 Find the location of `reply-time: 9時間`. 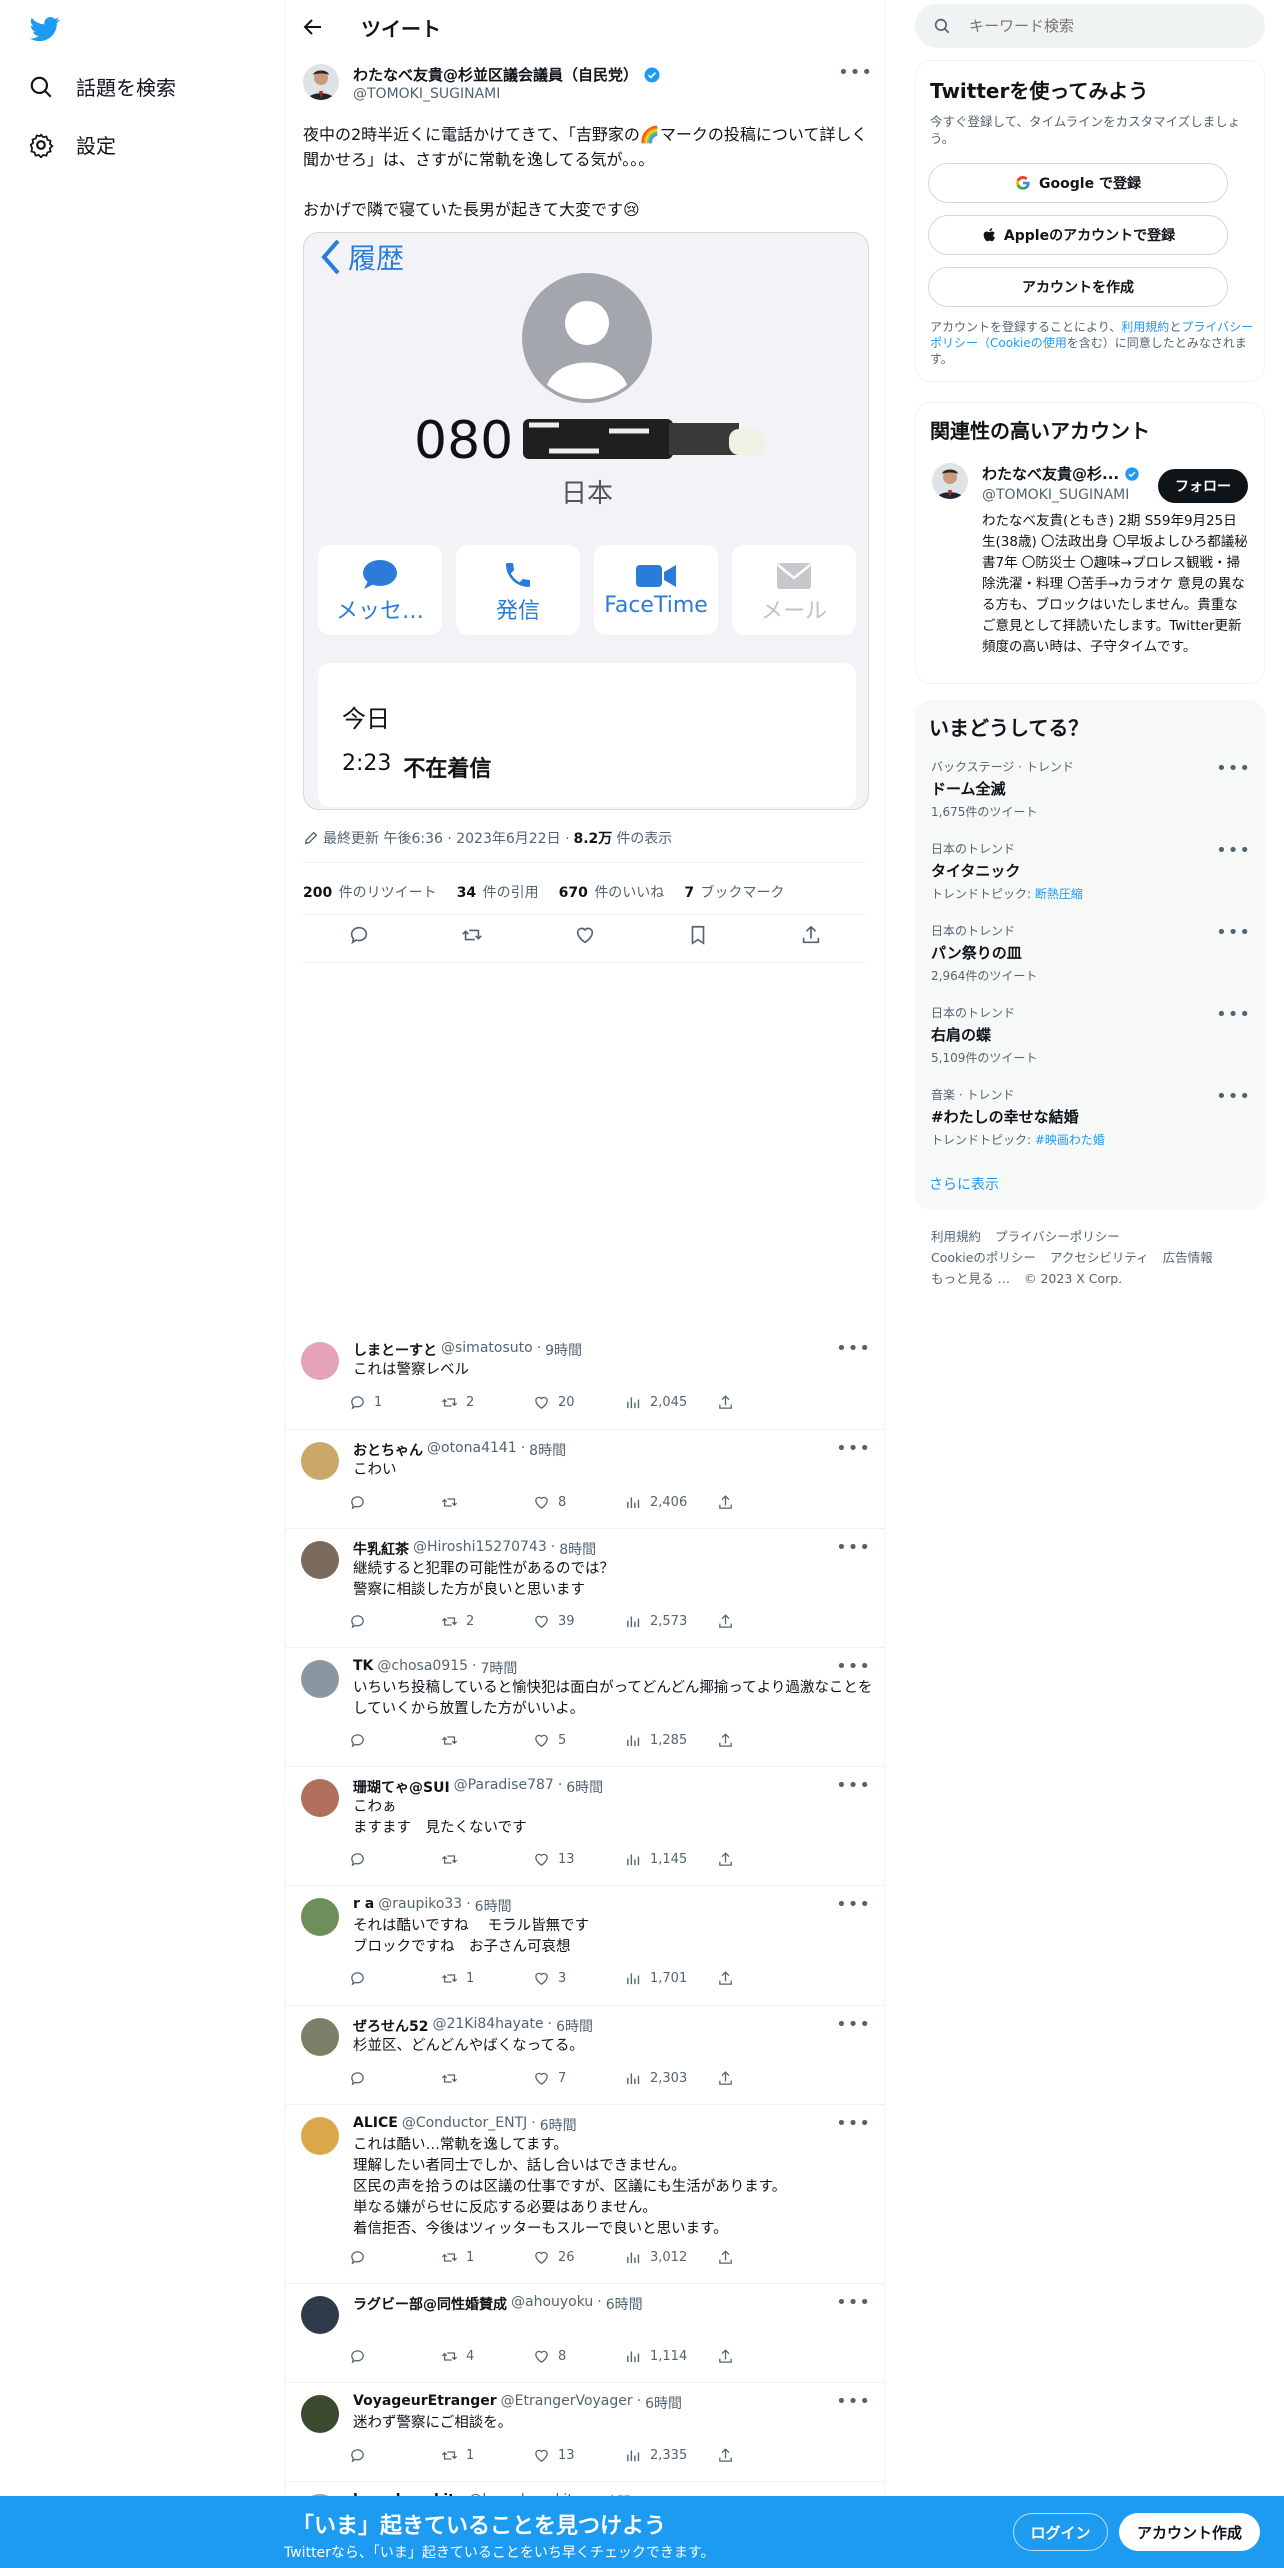

reply-time: 9時間 is located at coordinates (563, 1350).